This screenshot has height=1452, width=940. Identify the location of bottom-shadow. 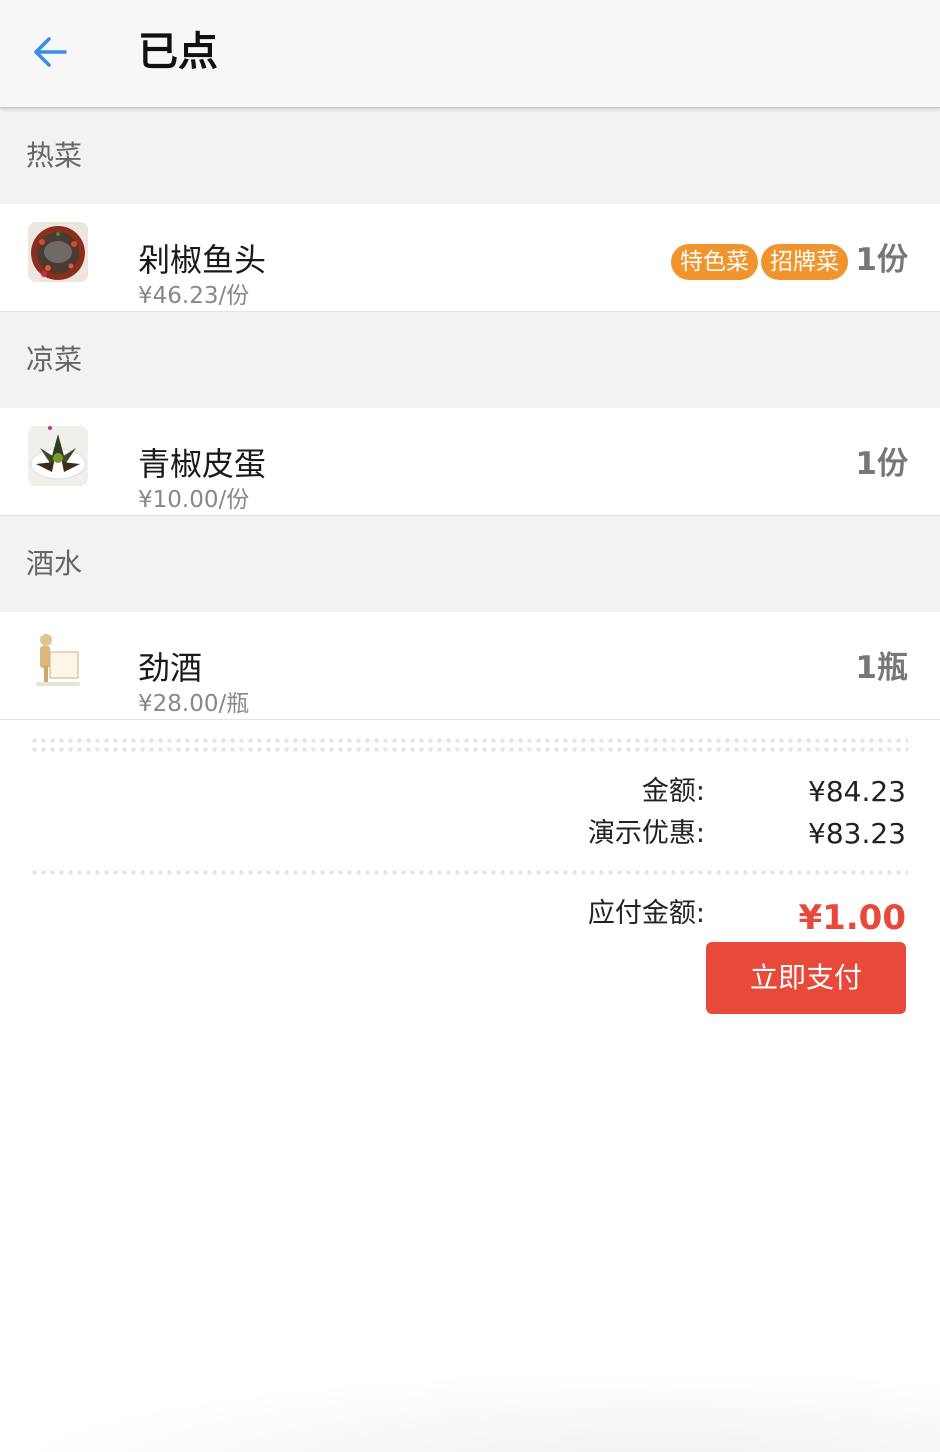
(470, 1411).